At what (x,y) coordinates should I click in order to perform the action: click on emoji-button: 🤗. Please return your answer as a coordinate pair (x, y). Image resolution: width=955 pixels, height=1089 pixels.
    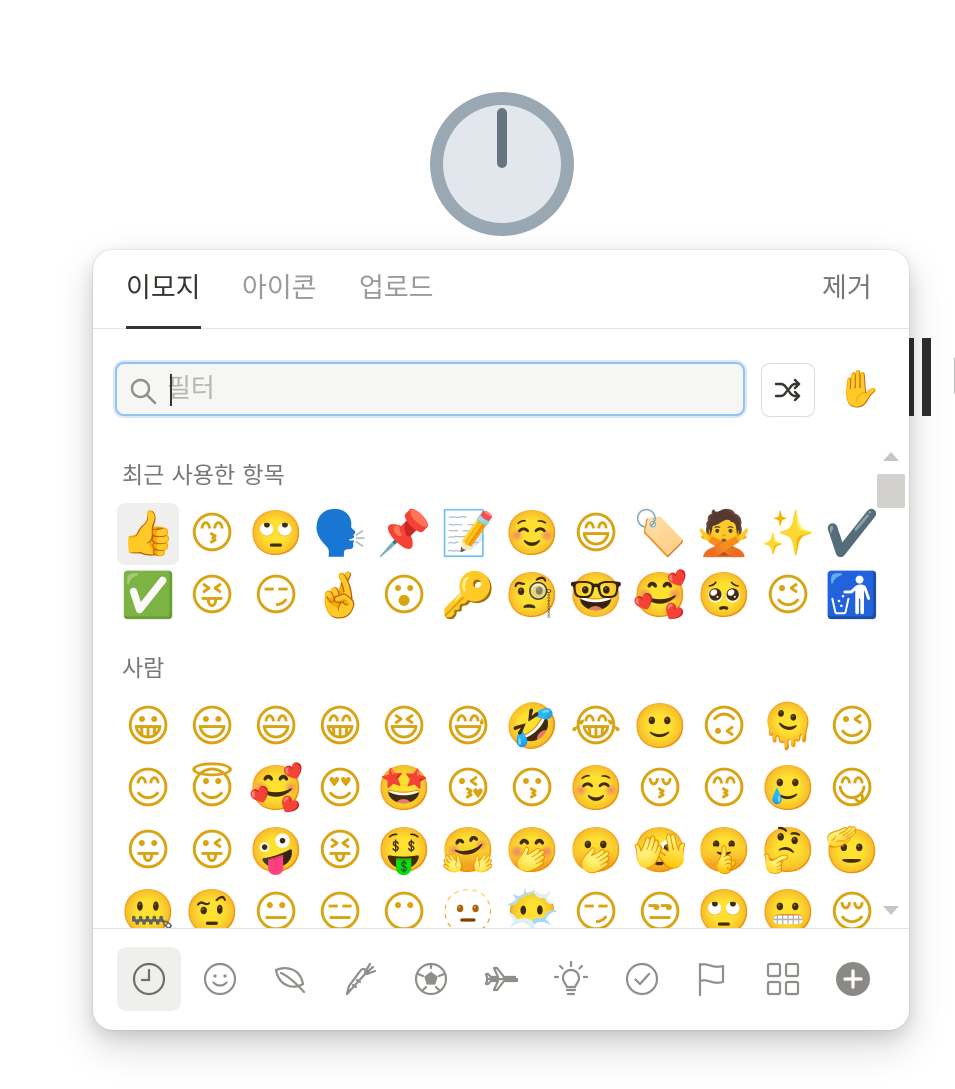
    Looking at the image, I should click on (468, 851).